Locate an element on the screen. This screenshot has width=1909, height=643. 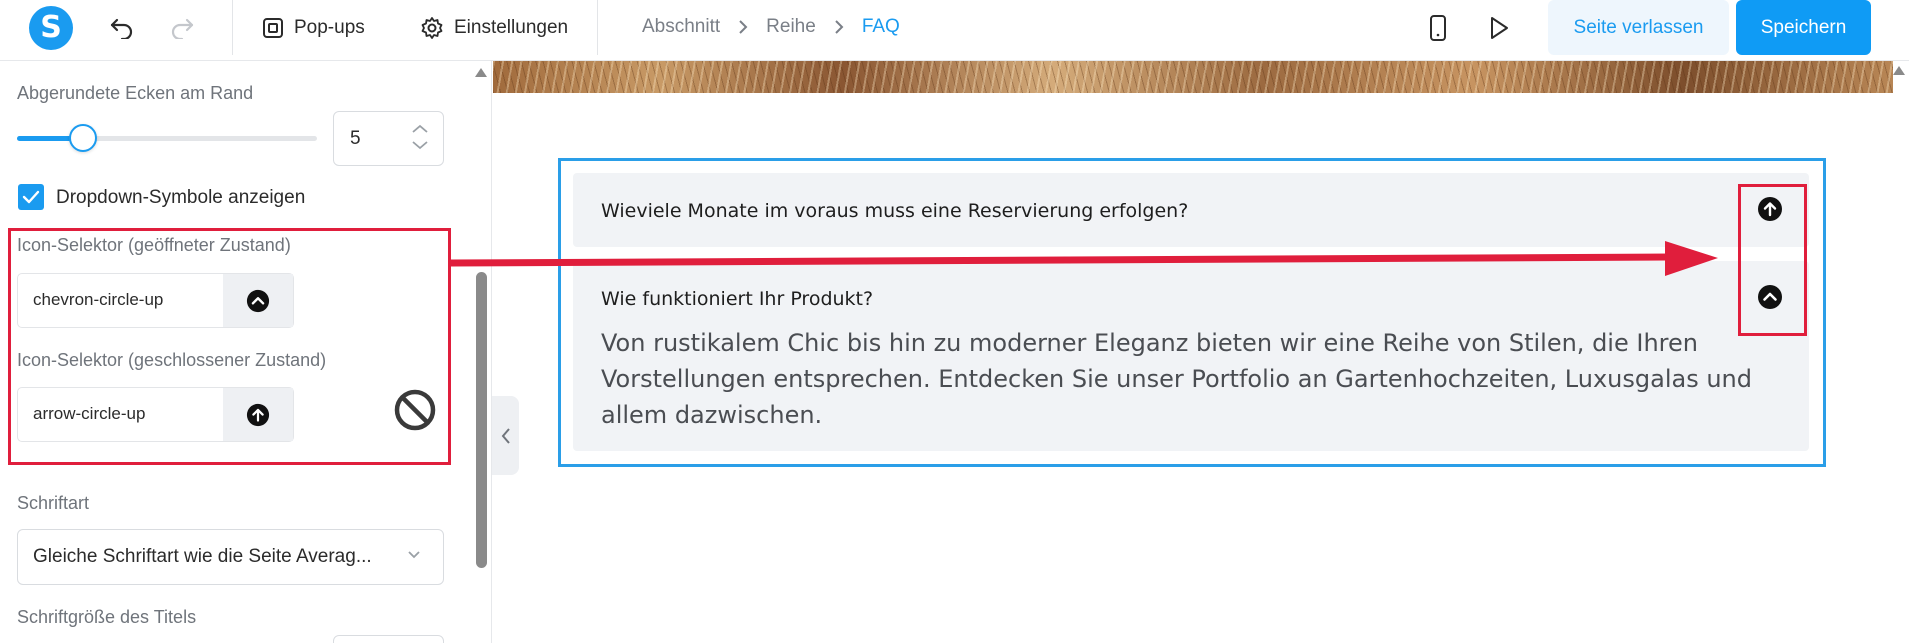
checkmark-icon is located at coordinates (31, 197).